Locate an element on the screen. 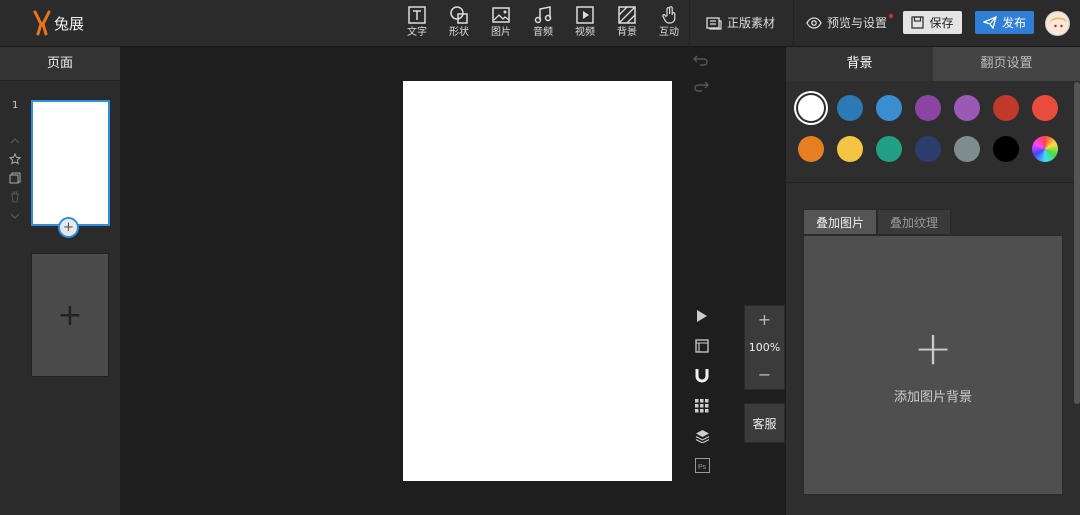  redo-icon is located at coordinates (701, 88).